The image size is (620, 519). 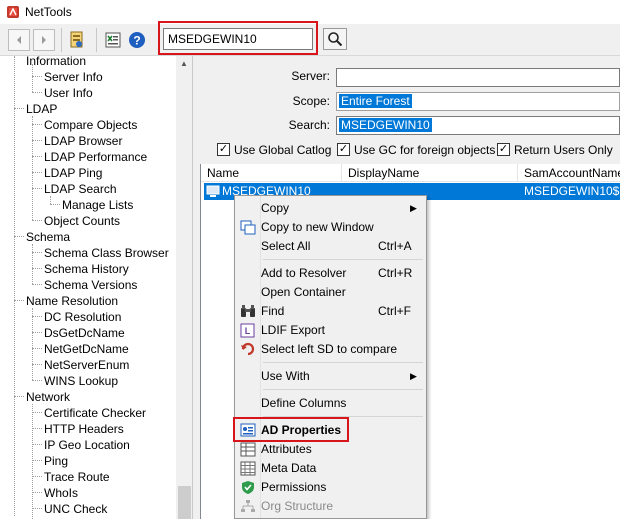 I want to click on shortcut-text: Ctrl+A, so click(x=395, y=246).